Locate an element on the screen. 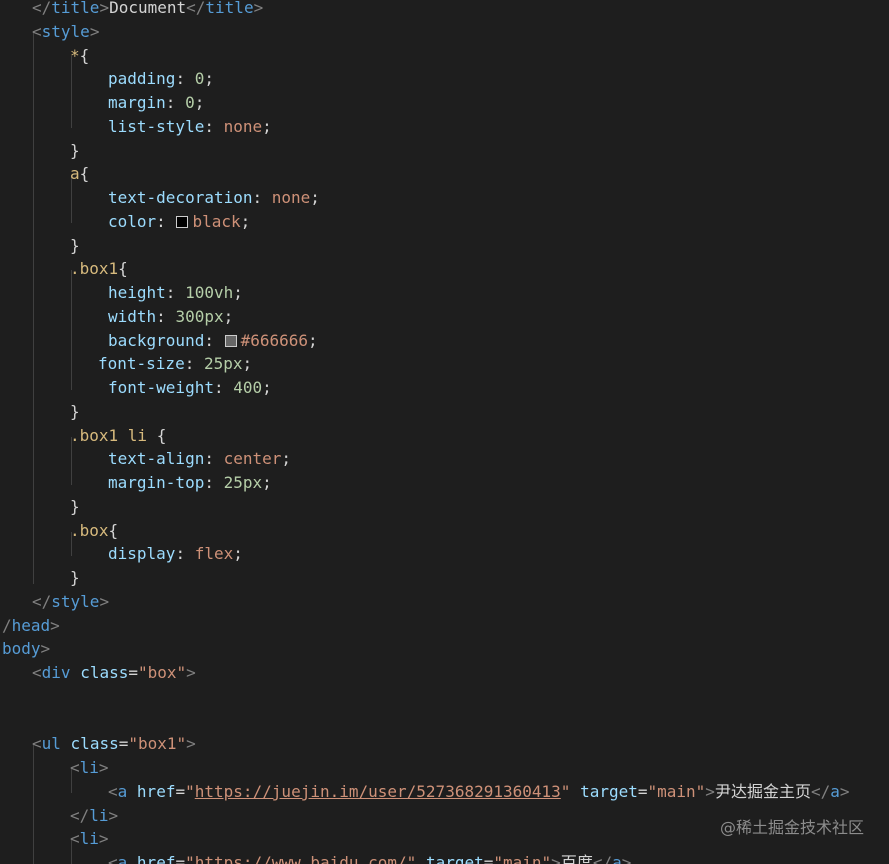 The image size is (889, 864). code-line: font-size: 25px; is located at coordinates (126, 364).